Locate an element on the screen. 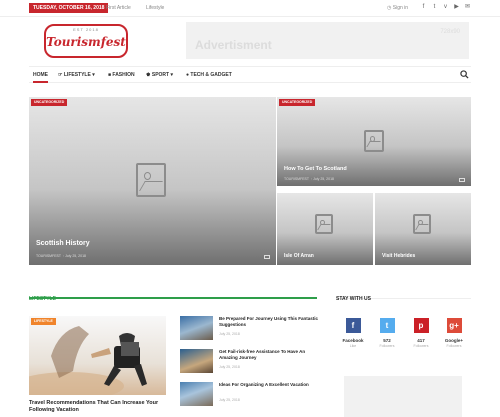  stay-heading-label: STAY WITH US is located at coordinates (353, 299).